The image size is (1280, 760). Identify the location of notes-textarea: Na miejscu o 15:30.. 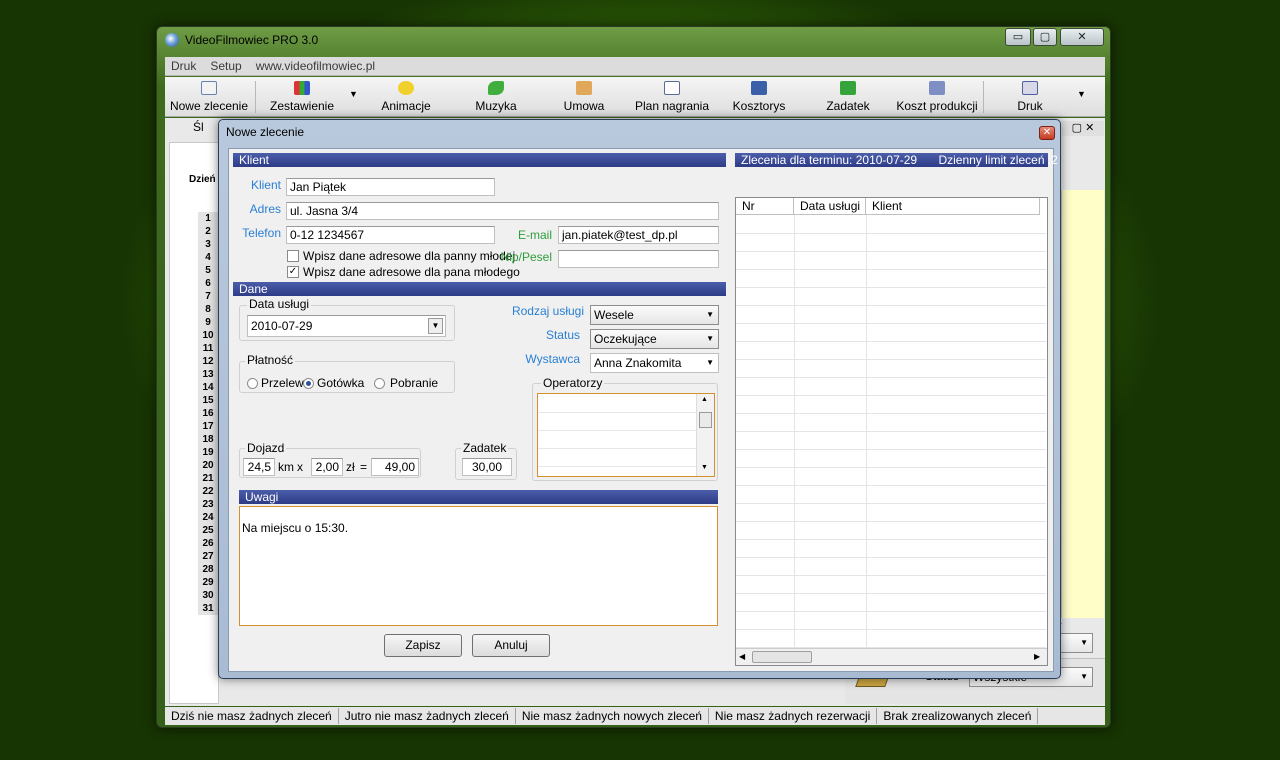
(478, 566).